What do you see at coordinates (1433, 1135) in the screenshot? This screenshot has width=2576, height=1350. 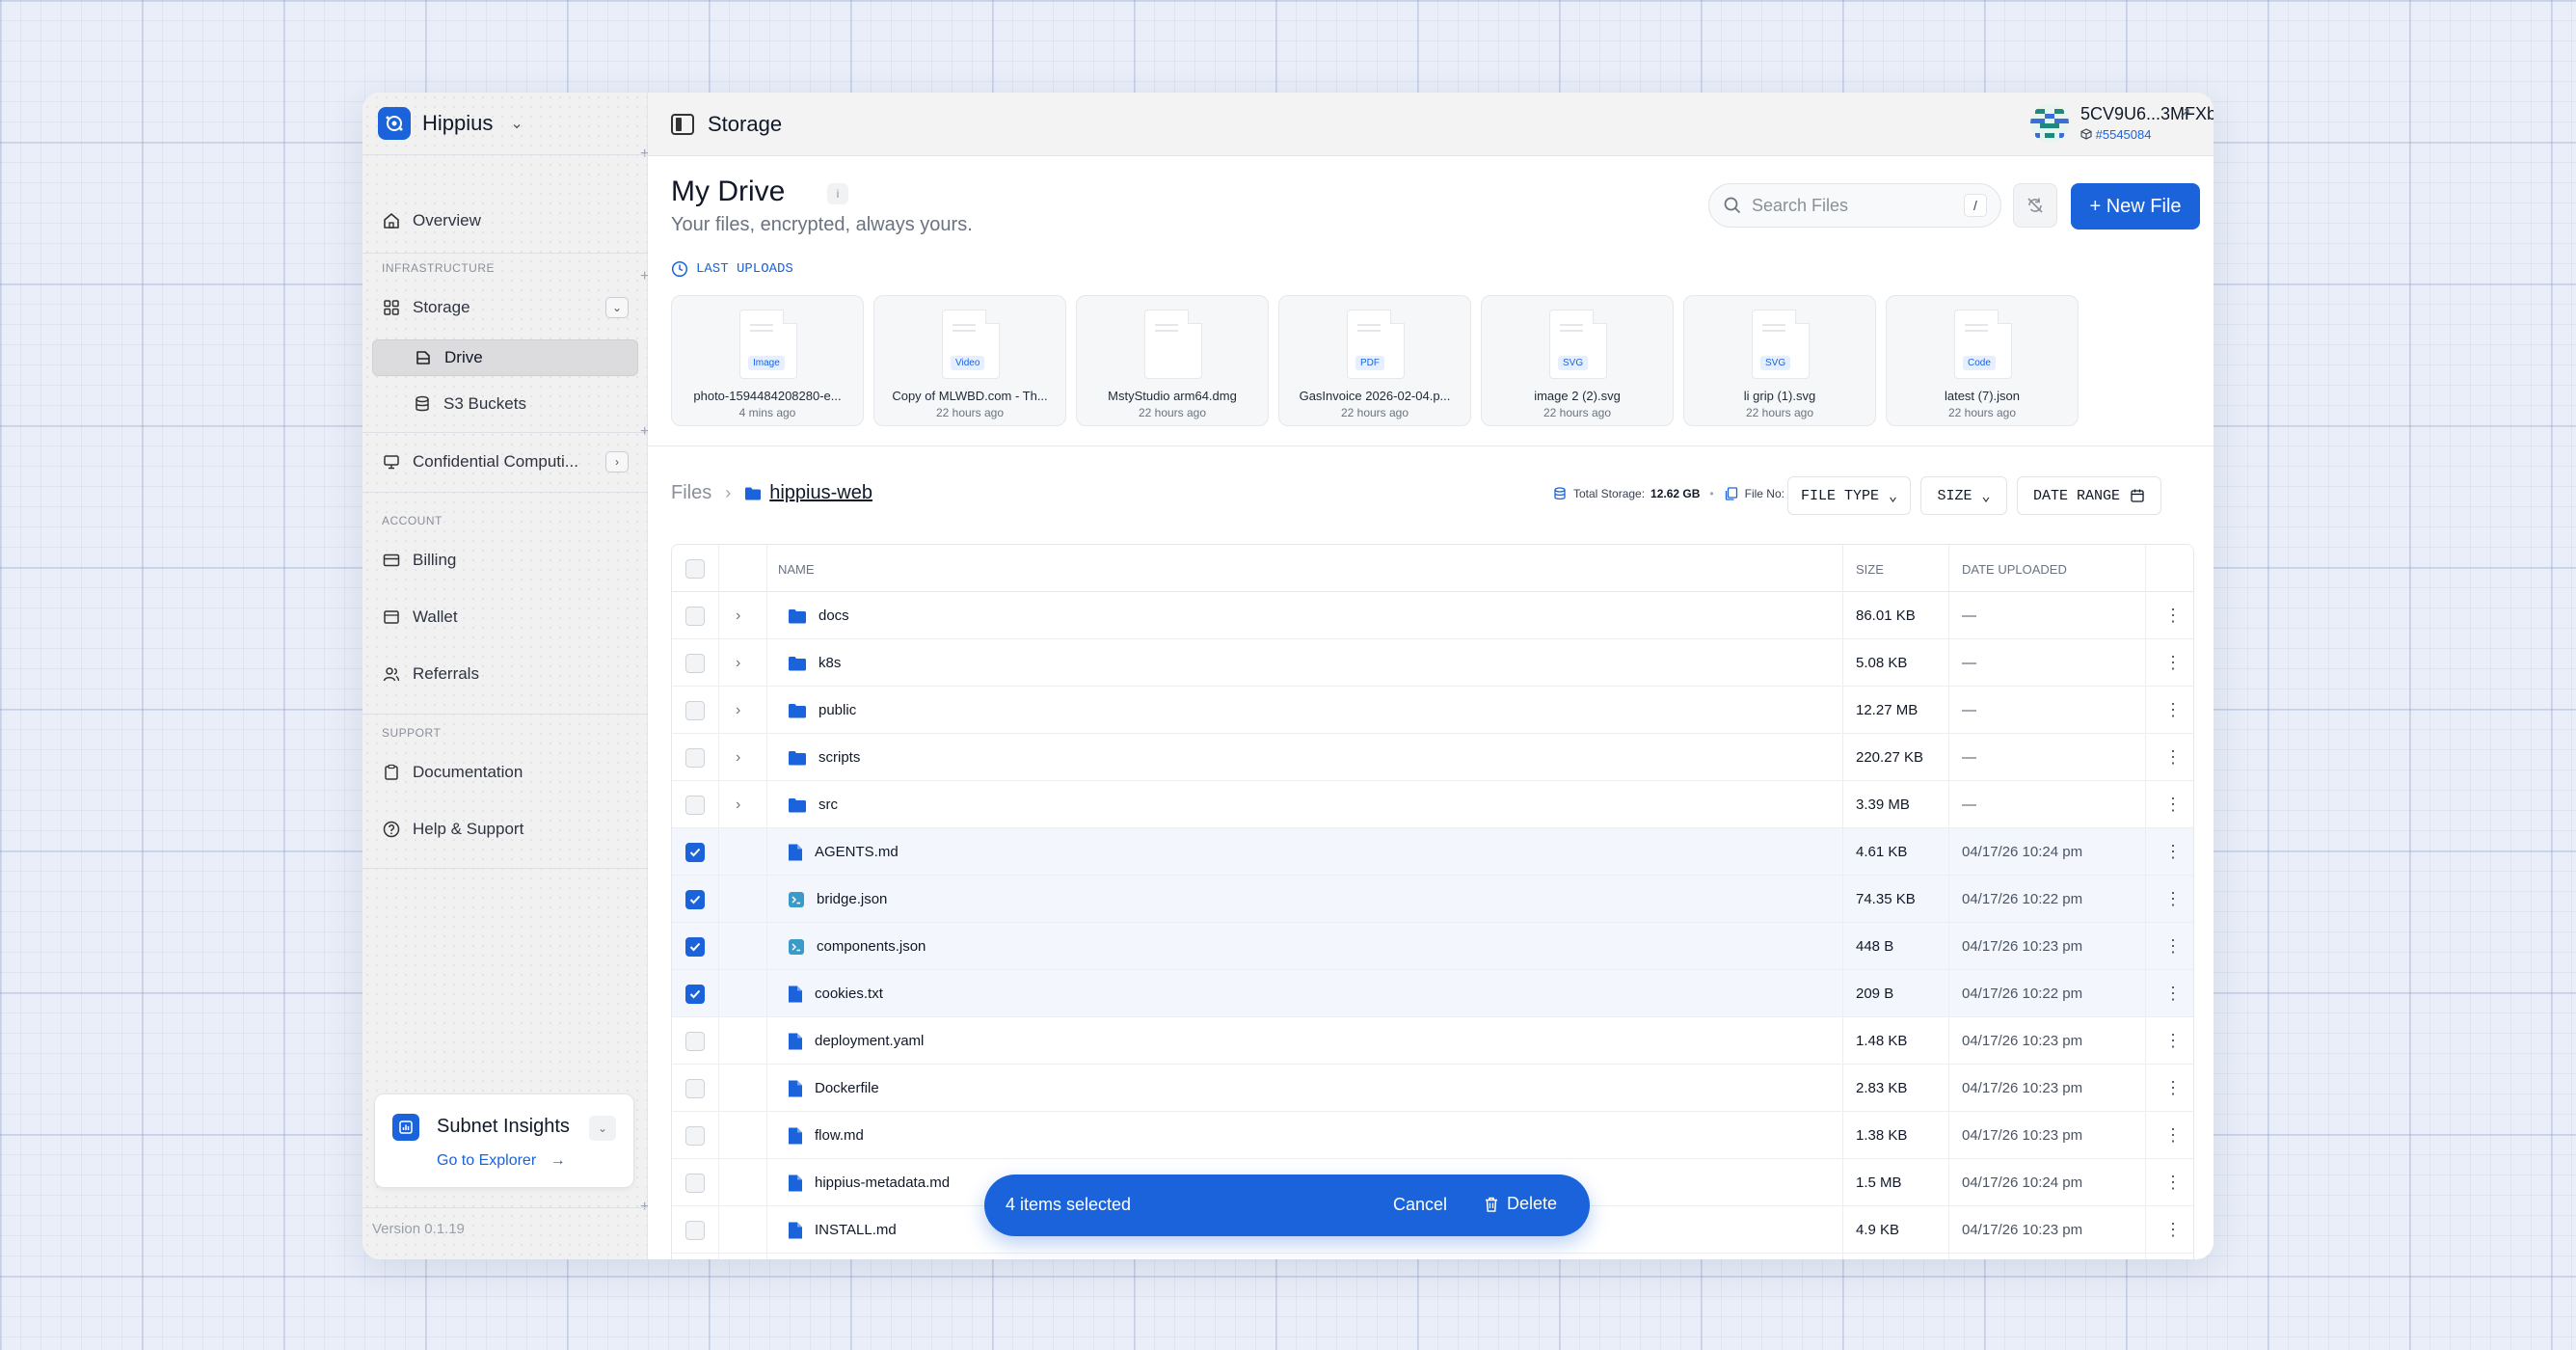 I see `table-row: flow.md 1.38 KB 04/17/26 10:23 pm ⋮` at bounding box center [1433, 1135].